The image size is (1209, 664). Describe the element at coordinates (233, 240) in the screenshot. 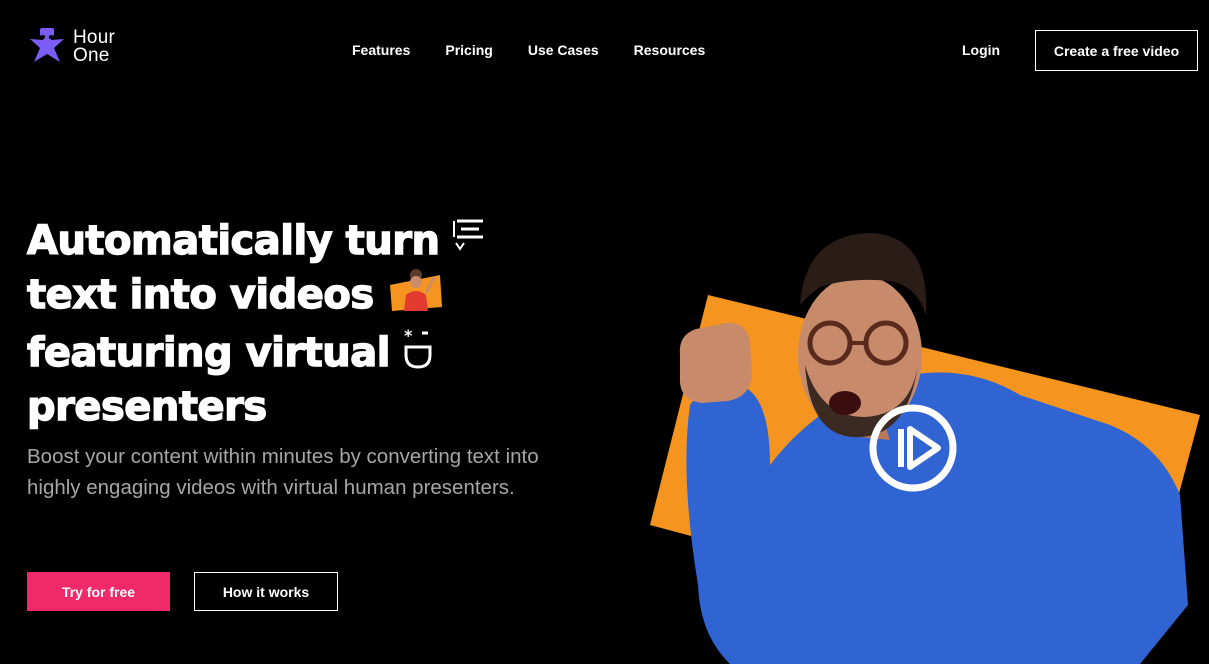

I see `headline-text-1: Automatically turn` at that location.